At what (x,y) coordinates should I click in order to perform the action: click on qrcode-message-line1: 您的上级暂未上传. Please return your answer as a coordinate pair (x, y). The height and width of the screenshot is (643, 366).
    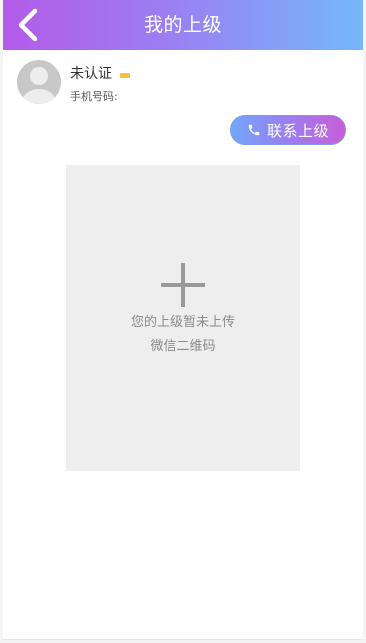
    Looking at the image, I should click on (182, 322).